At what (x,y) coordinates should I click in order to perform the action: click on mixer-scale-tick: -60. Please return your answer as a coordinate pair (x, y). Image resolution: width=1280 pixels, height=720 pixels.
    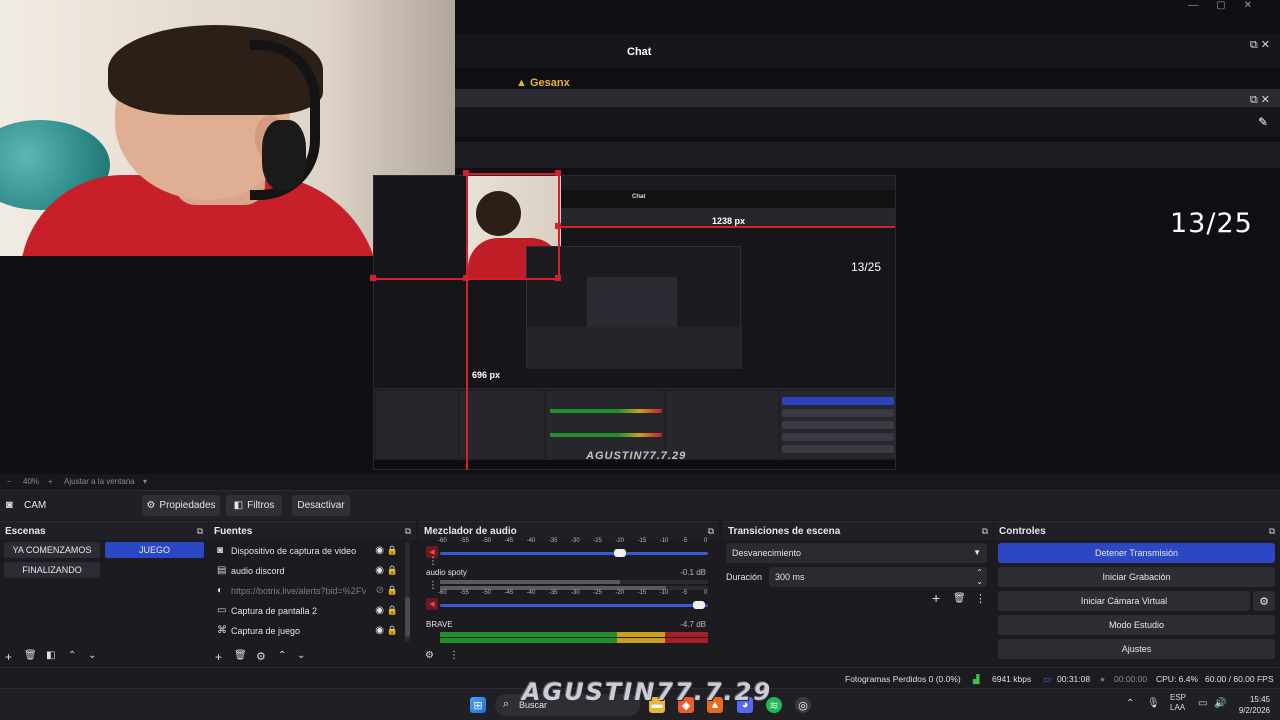
    Looking at the image, I should click on (442, 593).